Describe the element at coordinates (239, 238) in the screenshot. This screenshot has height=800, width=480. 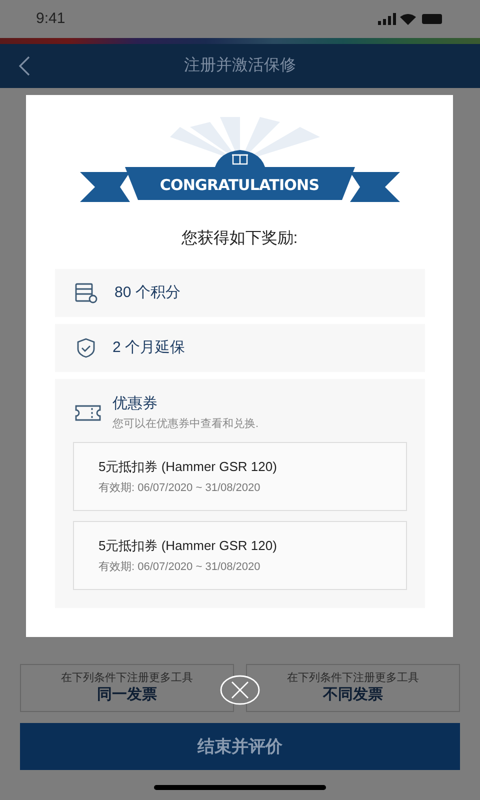
I see `dialog-heading: 您获得如下奖励:` at that location.